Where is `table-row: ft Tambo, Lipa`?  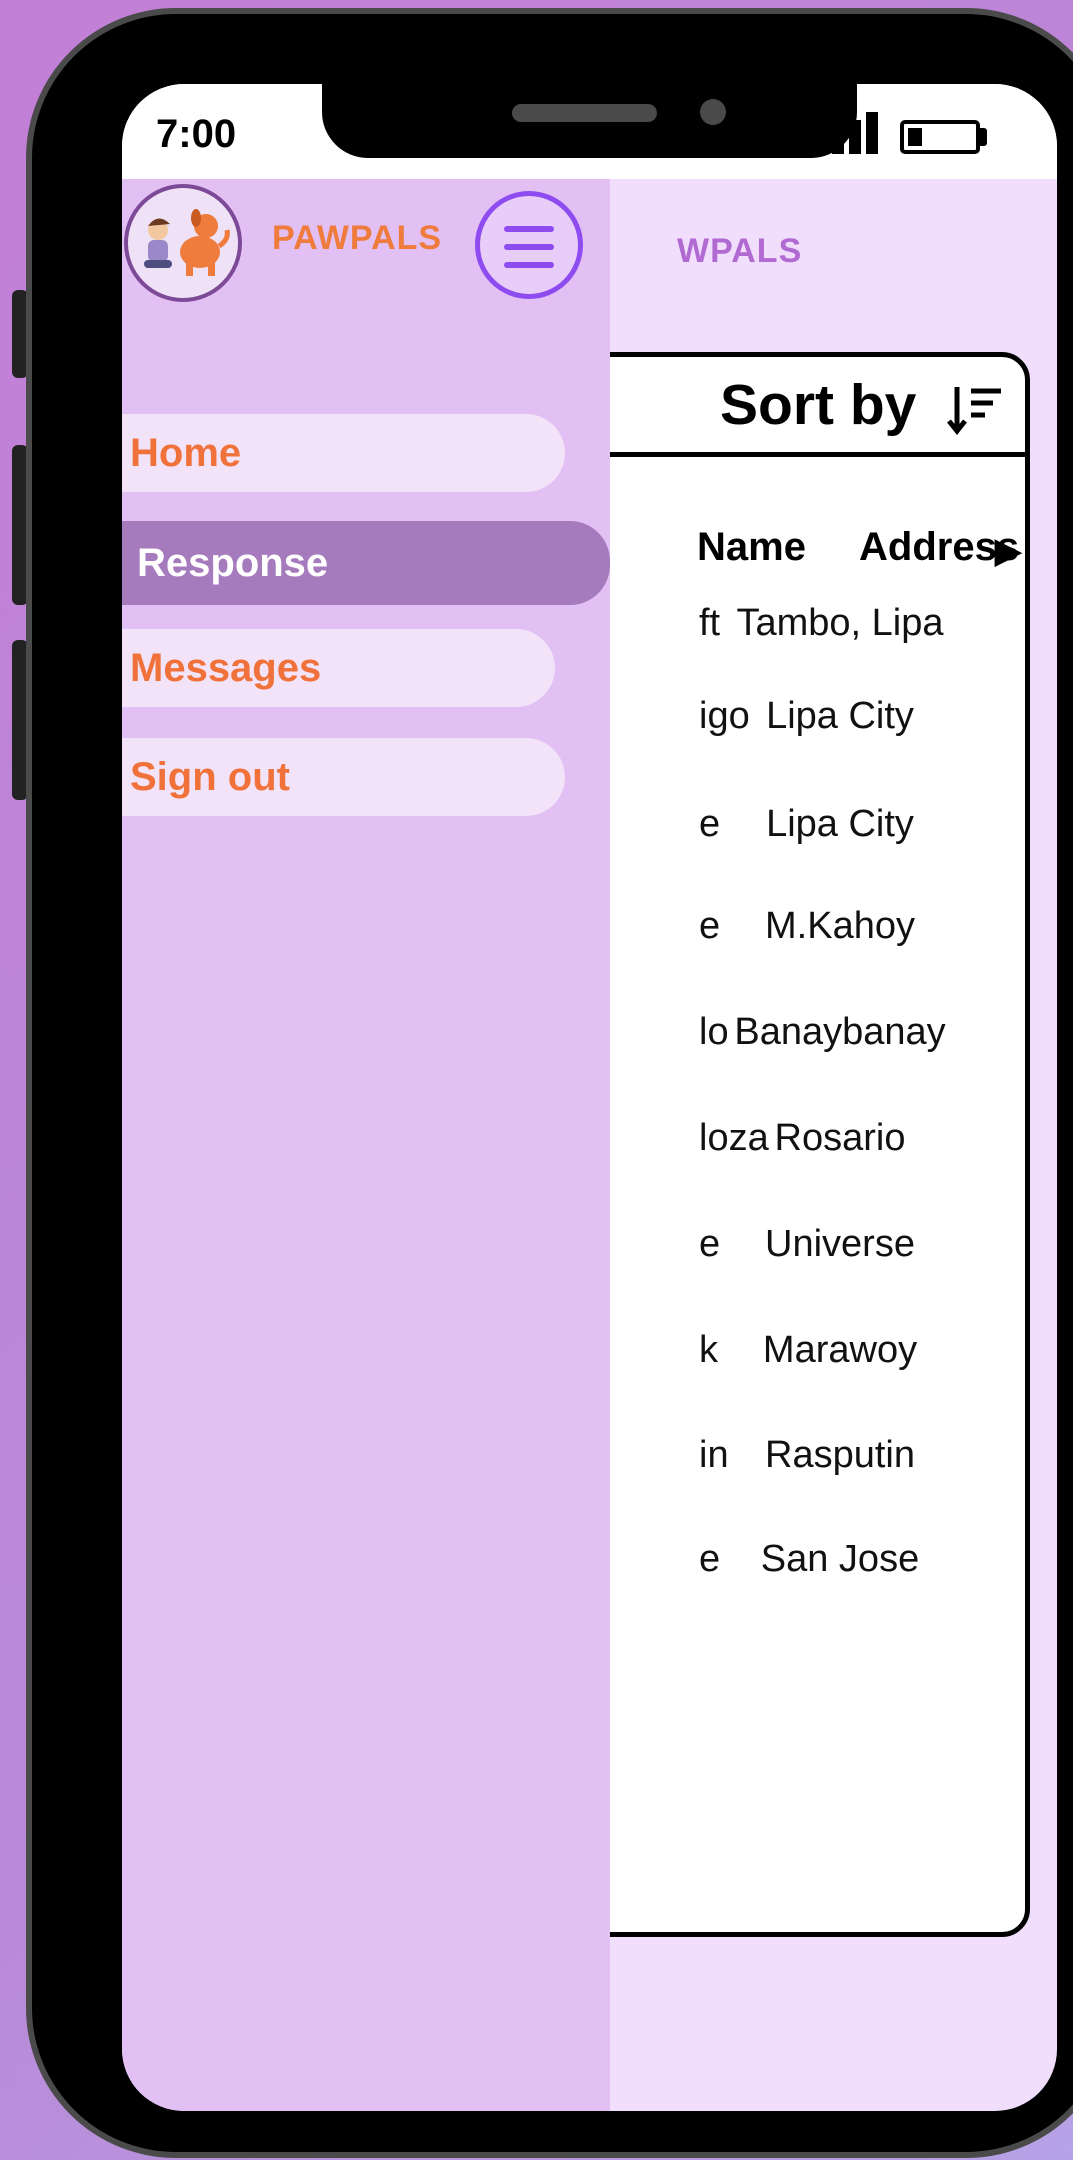
table-row: ft Tambo, Lipa is located at coordinates (786, 627).